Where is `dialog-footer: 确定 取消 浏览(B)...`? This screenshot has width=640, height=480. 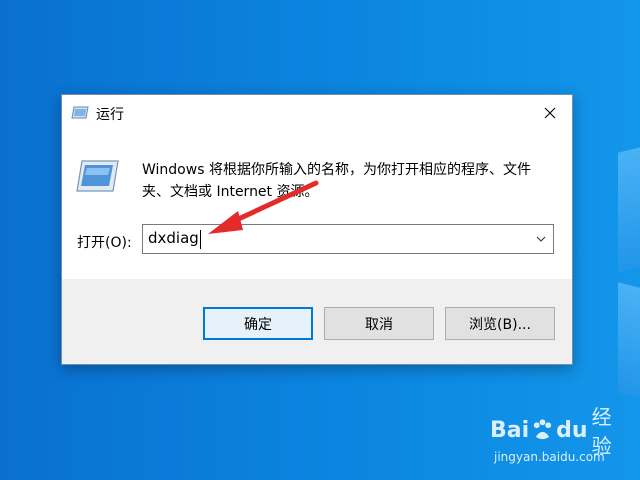
dialog-footer: 确定 取消 浏览(B)... is located at coordinates (317, 321).